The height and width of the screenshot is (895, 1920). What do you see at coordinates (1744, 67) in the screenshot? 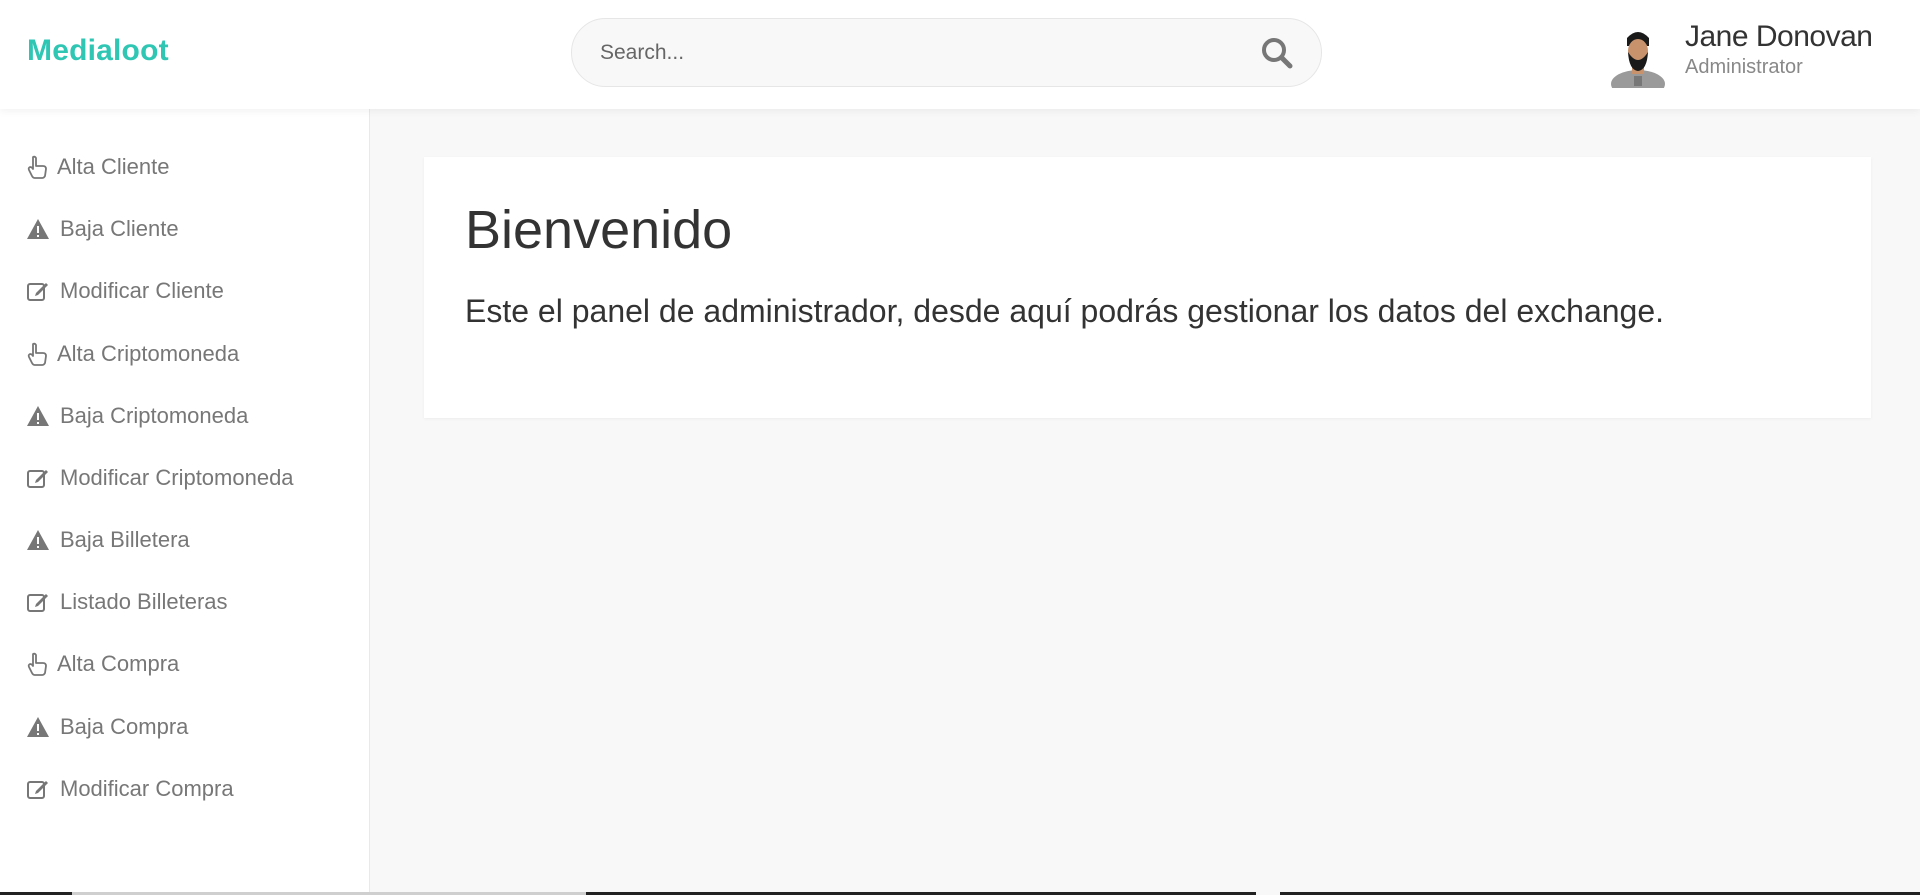
I see `user-role: Administrator` at bounding box center [1744, 67].